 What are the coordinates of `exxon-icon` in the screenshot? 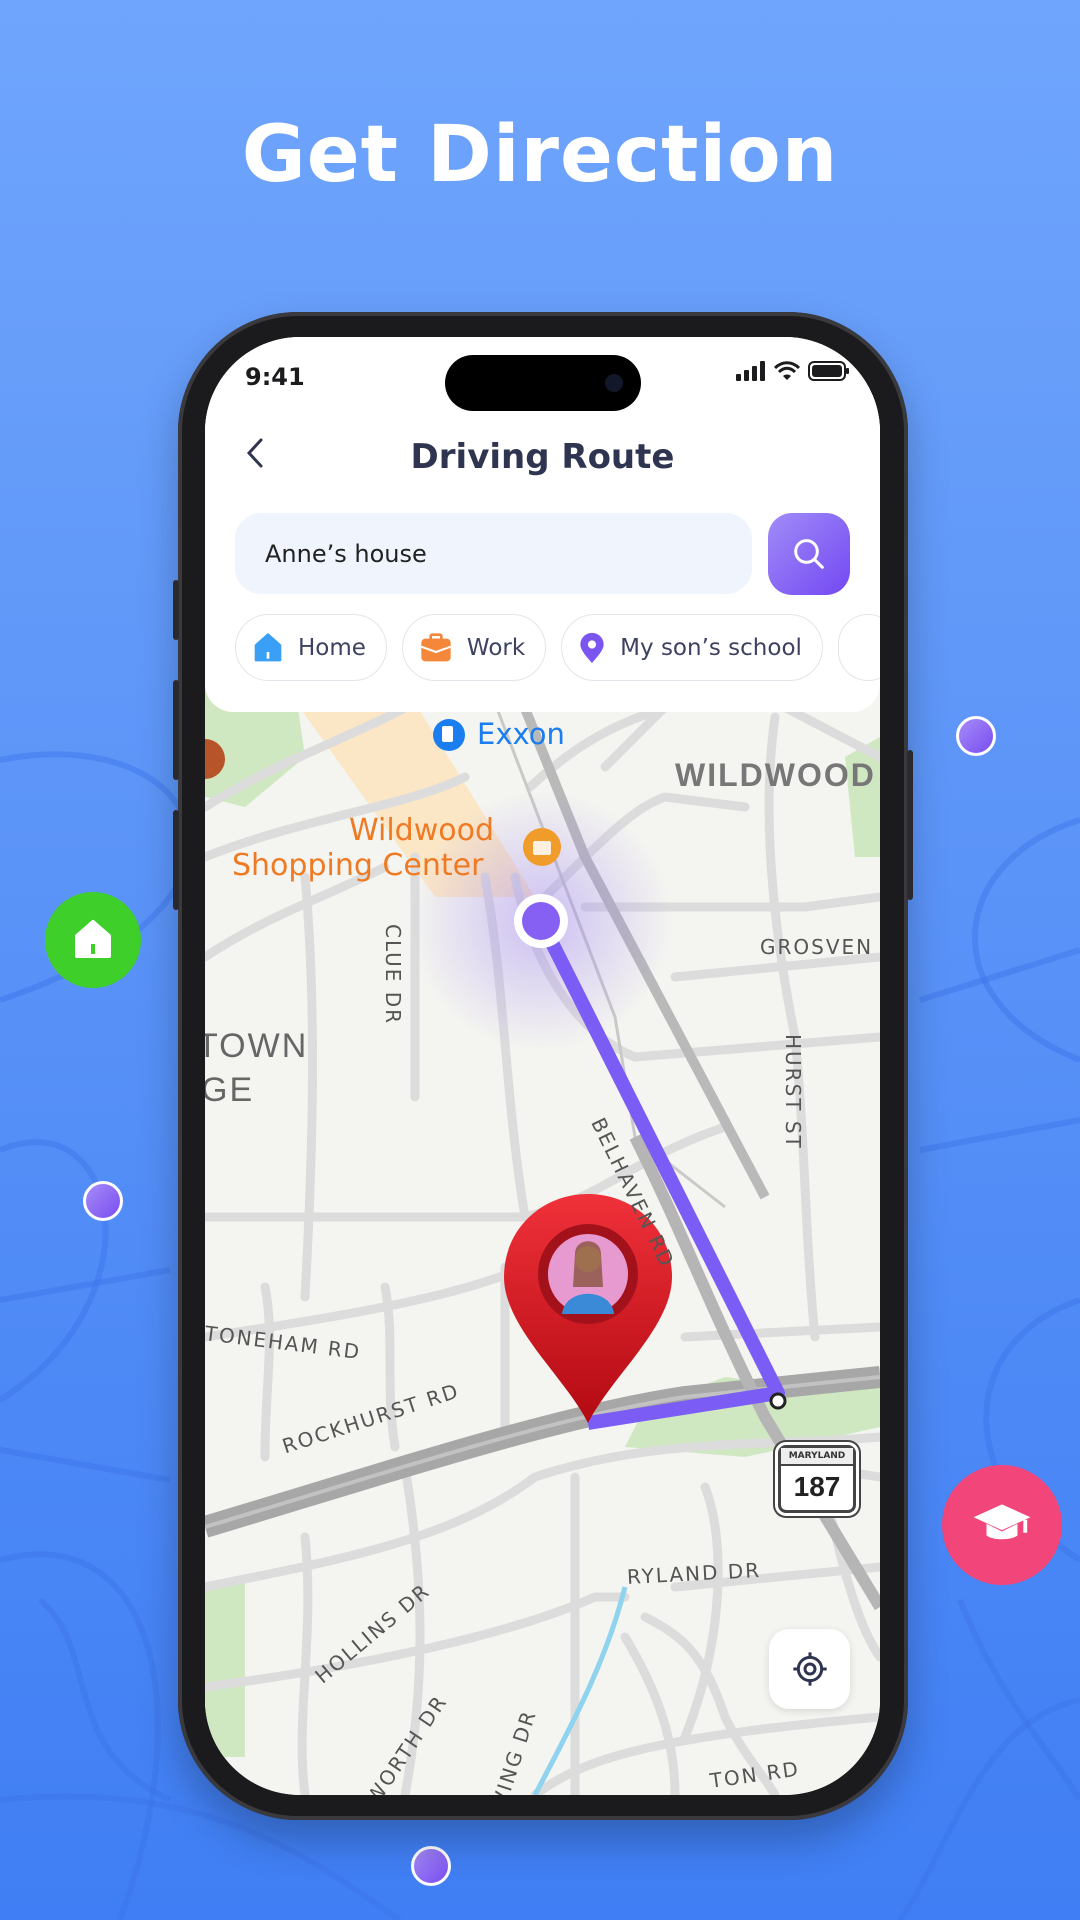 It's located at (449, 735).